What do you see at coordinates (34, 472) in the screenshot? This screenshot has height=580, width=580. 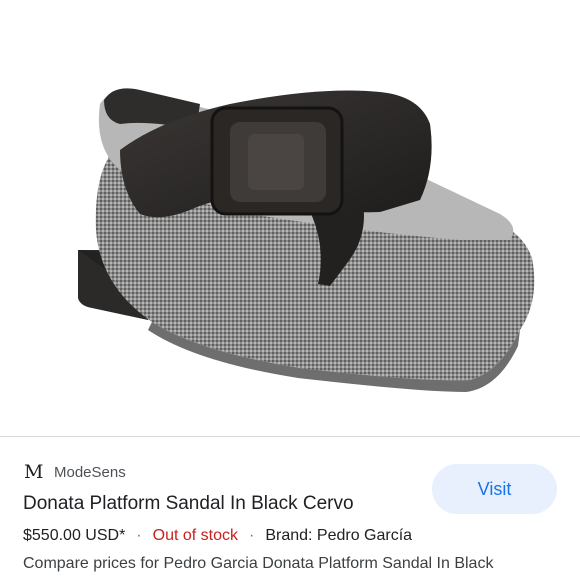 I see `source-logo: M` at bounding box center [34, 472].